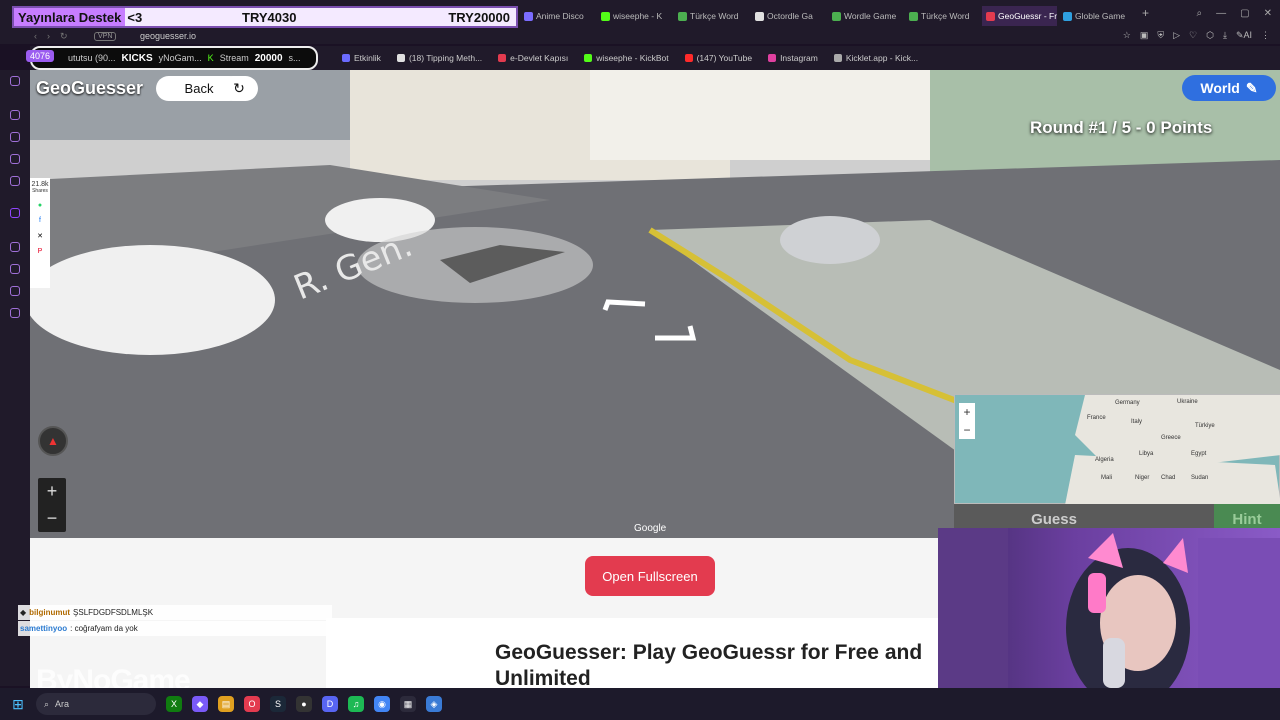 This screenshot has height=720, width=1280. Describe the element at coordinates (15, 269) in the screenshot. I see `history-icon` at that location.